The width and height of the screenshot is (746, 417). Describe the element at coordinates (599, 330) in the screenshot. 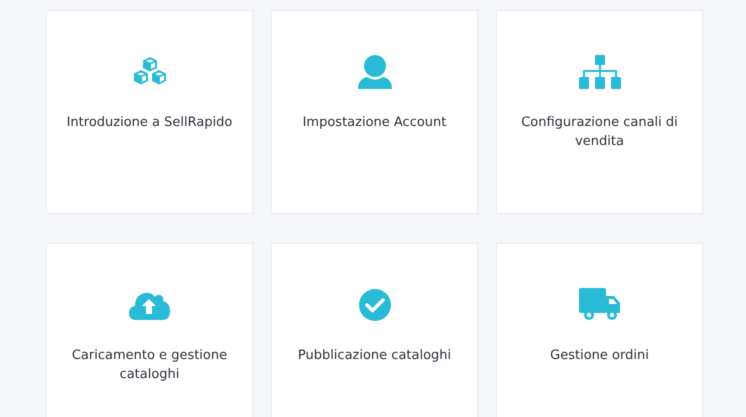

I see `topic-card: Gestione ordini` at that location.